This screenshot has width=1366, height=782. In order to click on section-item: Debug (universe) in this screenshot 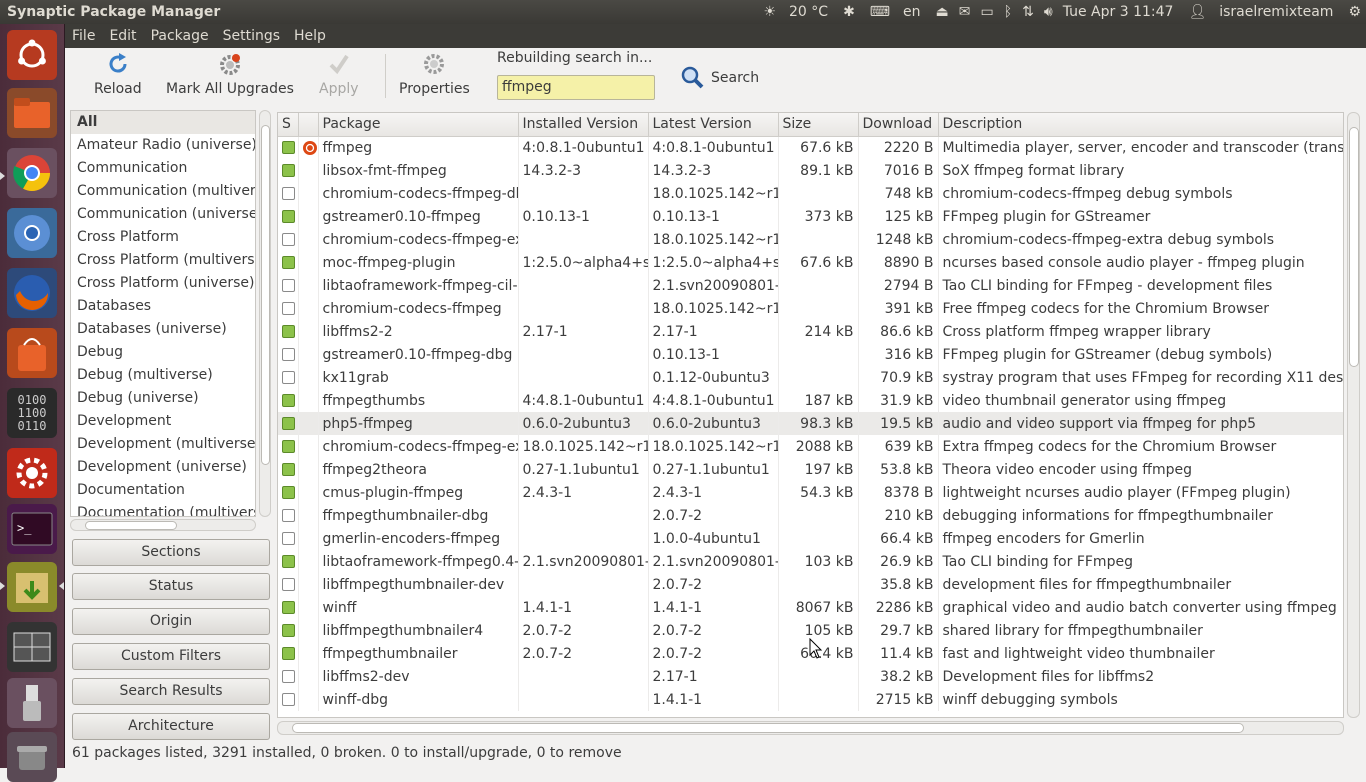, I will do `click(163, 398)`.